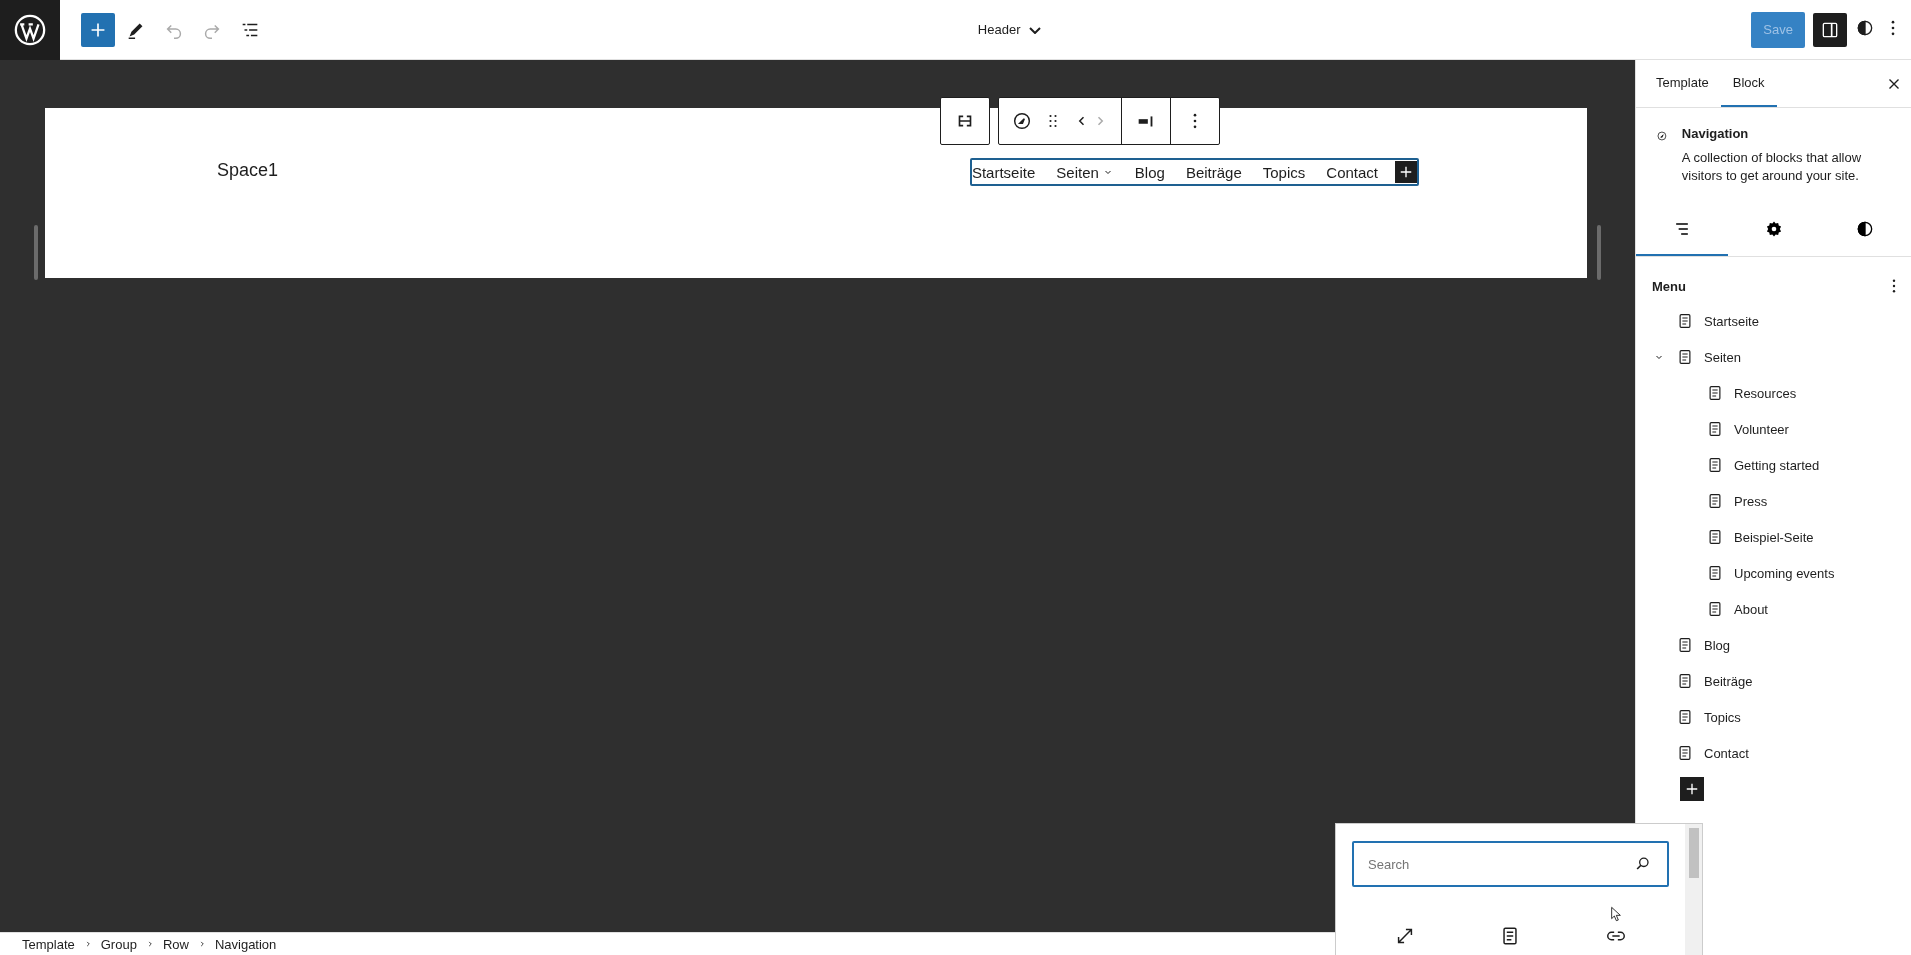 Image resolution: width=1911 pixels, height=955 pixels. Describe the element at coordinates (1777, 465) in the screenshot. I see `menu-item: Getting started` at that location.